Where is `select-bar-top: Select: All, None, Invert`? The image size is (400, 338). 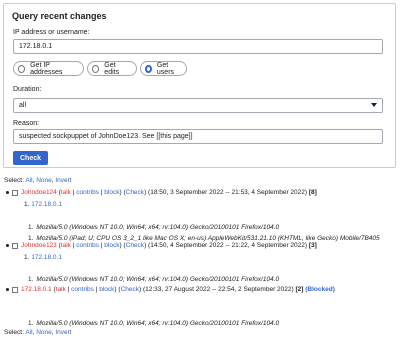 select-bar-top: Select: All, None, Invert is located at coordinates (38, 180).